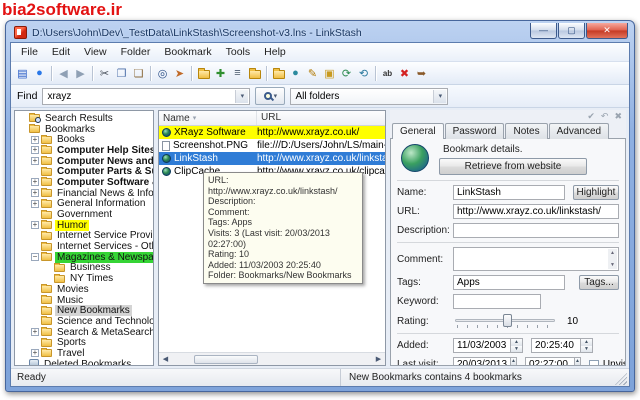 Image resolution: width=640 pixels, height=400 pixels. Describe the element at coordinates (587, 345) in the screenshot. I see `added-time-spinner: ▲ ▼` at that location.